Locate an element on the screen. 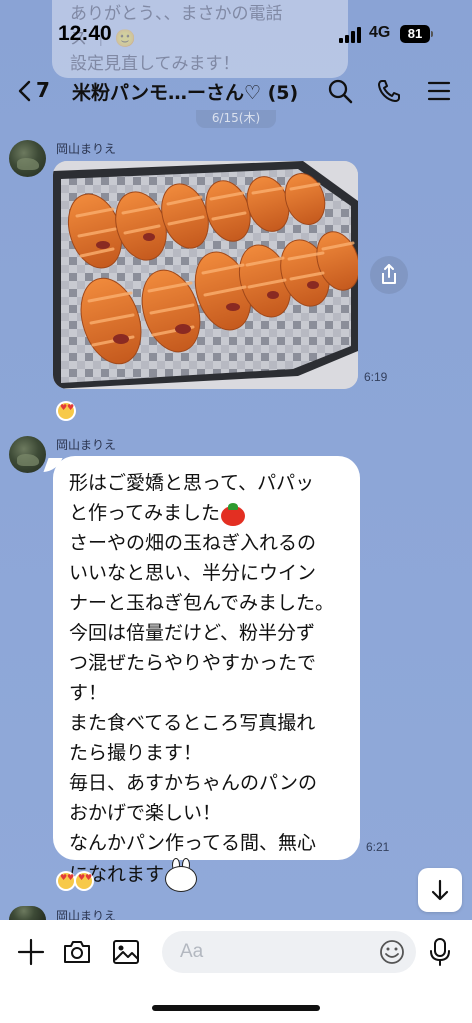 The width and height of the screenshot is (472, 1023). arrow-down-icon is located at coordinates (440, 890).